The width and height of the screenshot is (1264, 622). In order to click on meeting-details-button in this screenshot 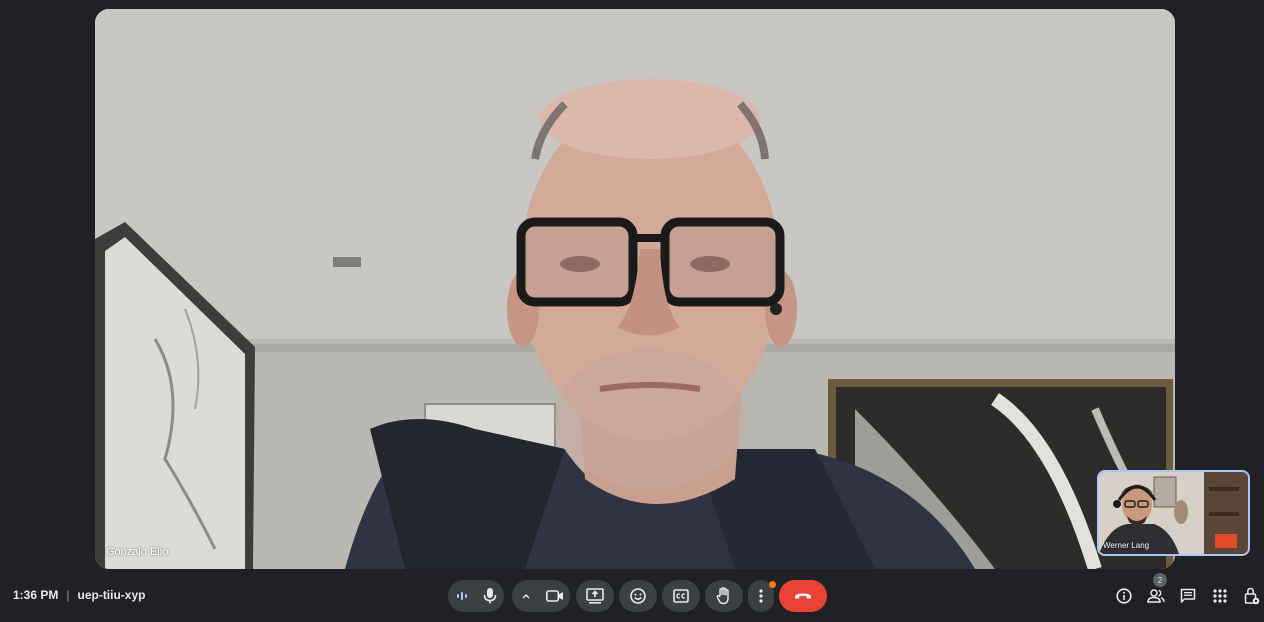, I will do `click(1124, 596)`.